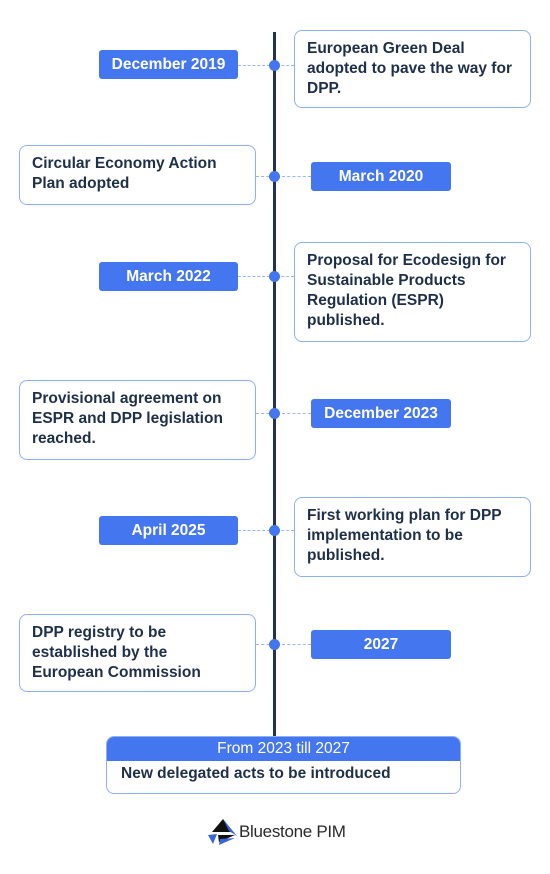 This screenshot has height=874, width=550. I want to click on date-badge: 2027, so click(381, 644).